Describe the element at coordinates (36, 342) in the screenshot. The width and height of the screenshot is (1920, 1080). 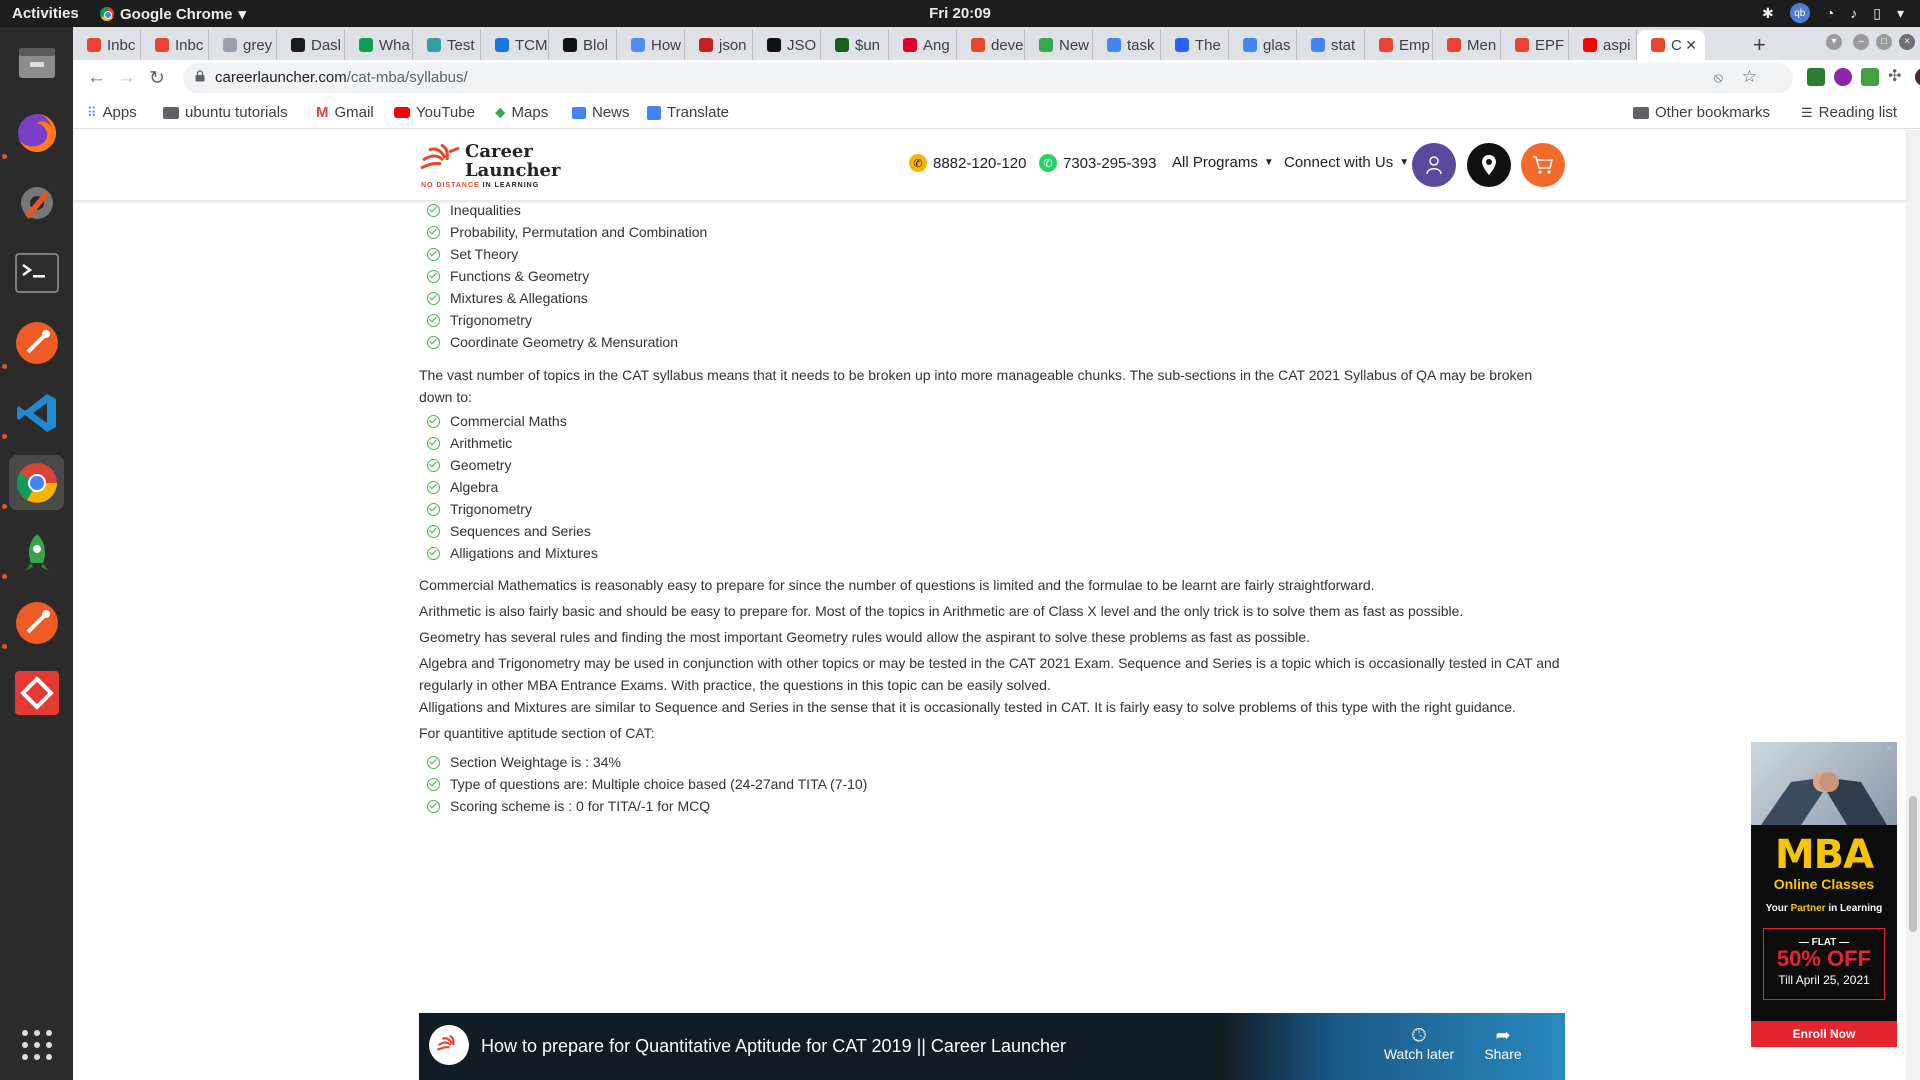
I see `postman-icon` at that location.